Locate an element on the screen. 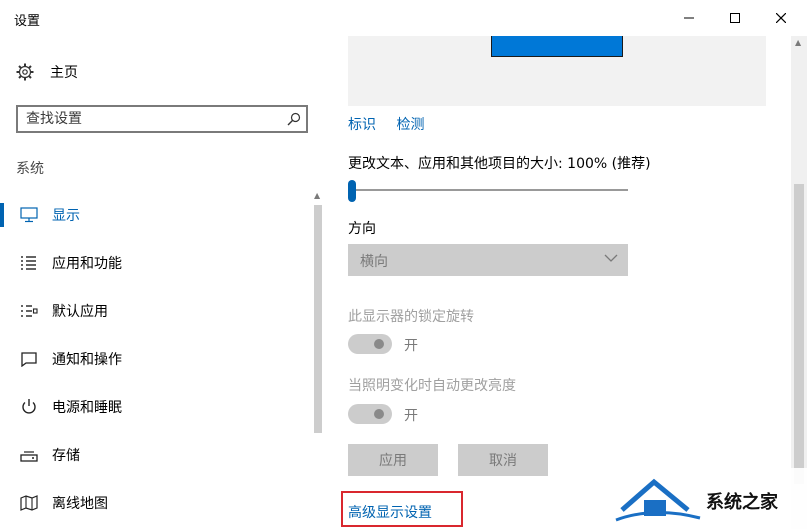 This screenshot has height=529, width=807. title-bar: 设置 is located at coordinates (403, 18).